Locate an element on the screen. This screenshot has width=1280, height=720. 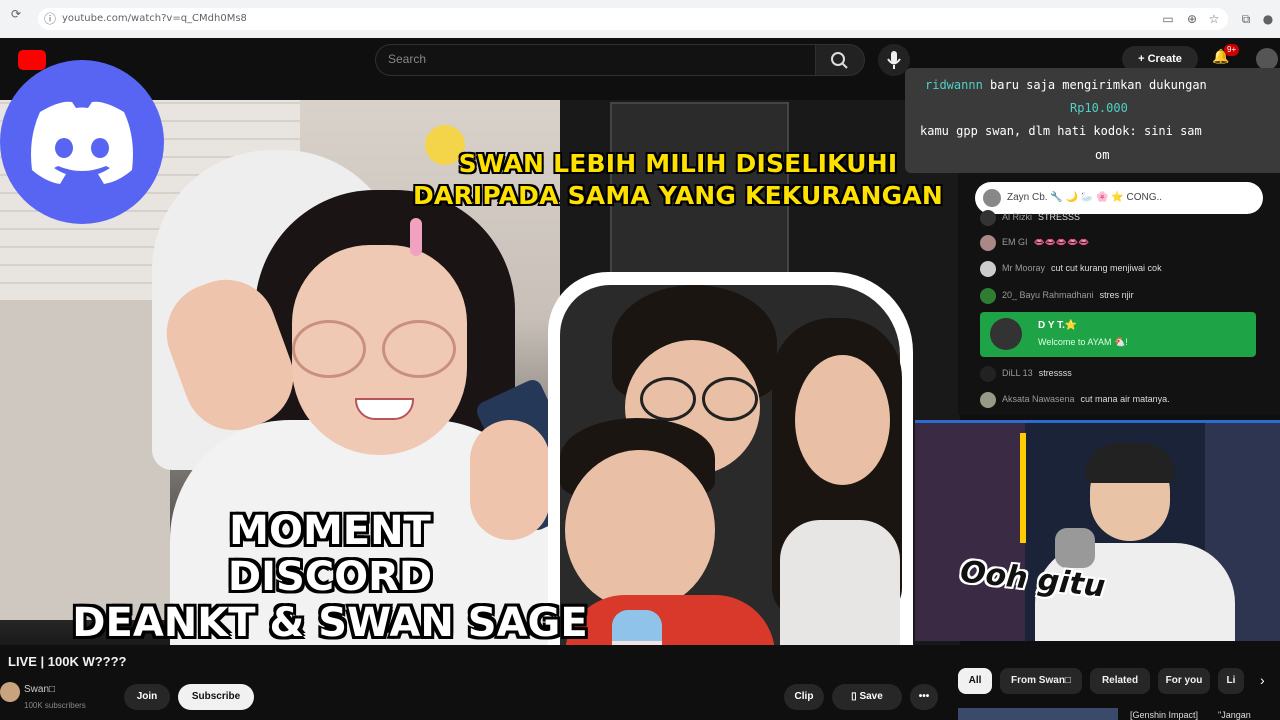
neon-light is located at coordinates (1023, 488).